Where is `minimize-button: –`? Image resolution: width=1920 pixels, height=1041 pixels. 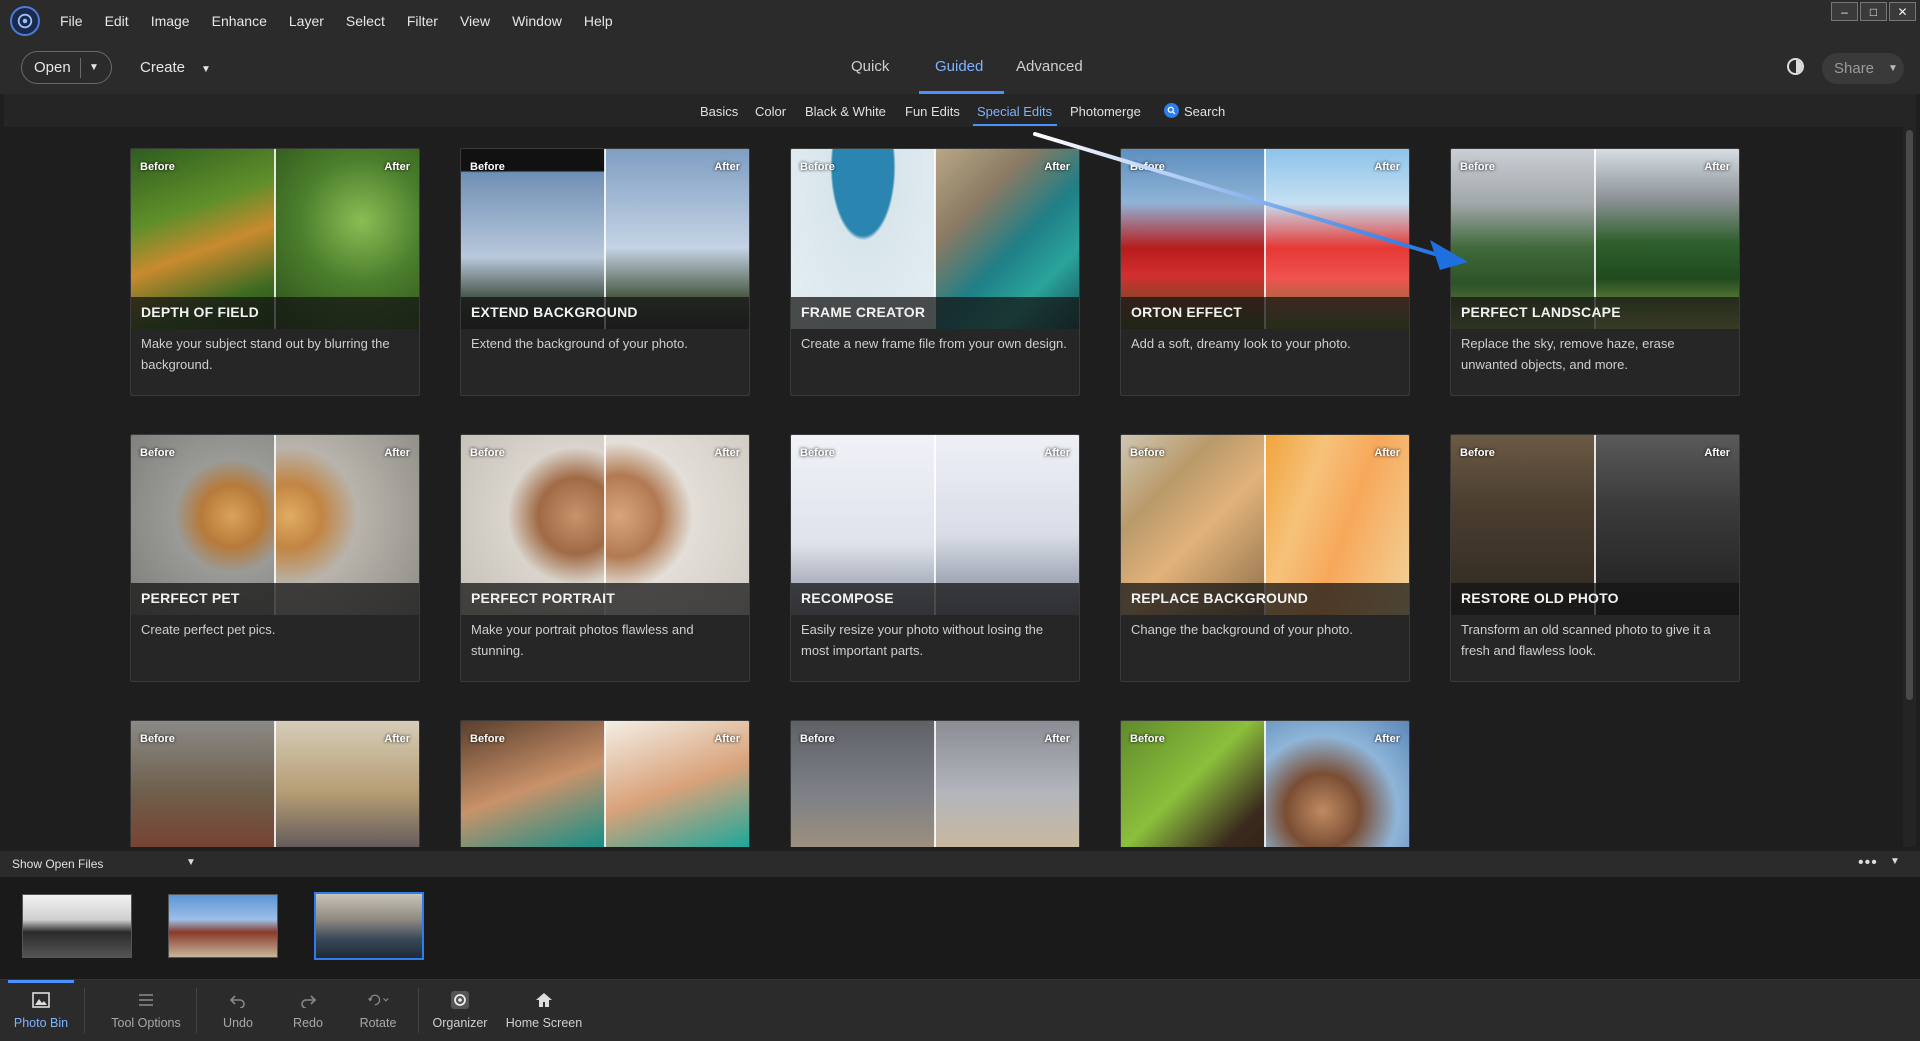
minimize-button: – is located at coordinates (1844, 11).